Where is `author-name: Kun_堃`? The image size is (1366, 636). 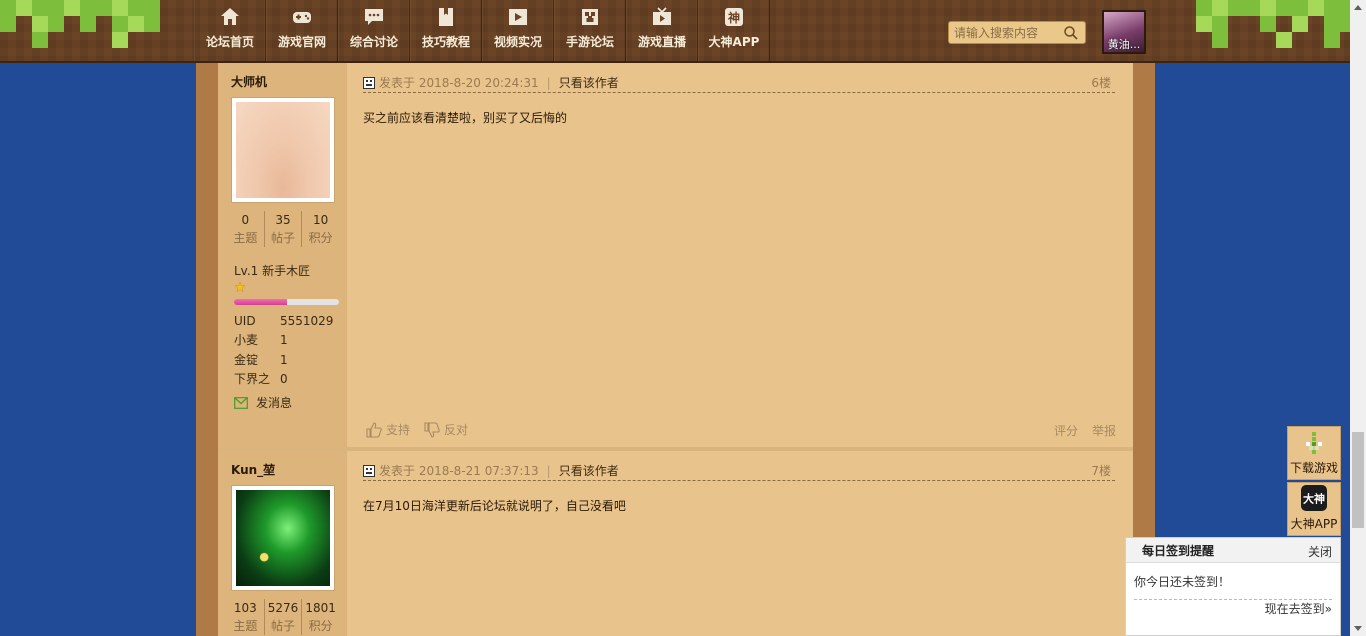
author-name: Kun_堃 is located at coordinates (253, 469).